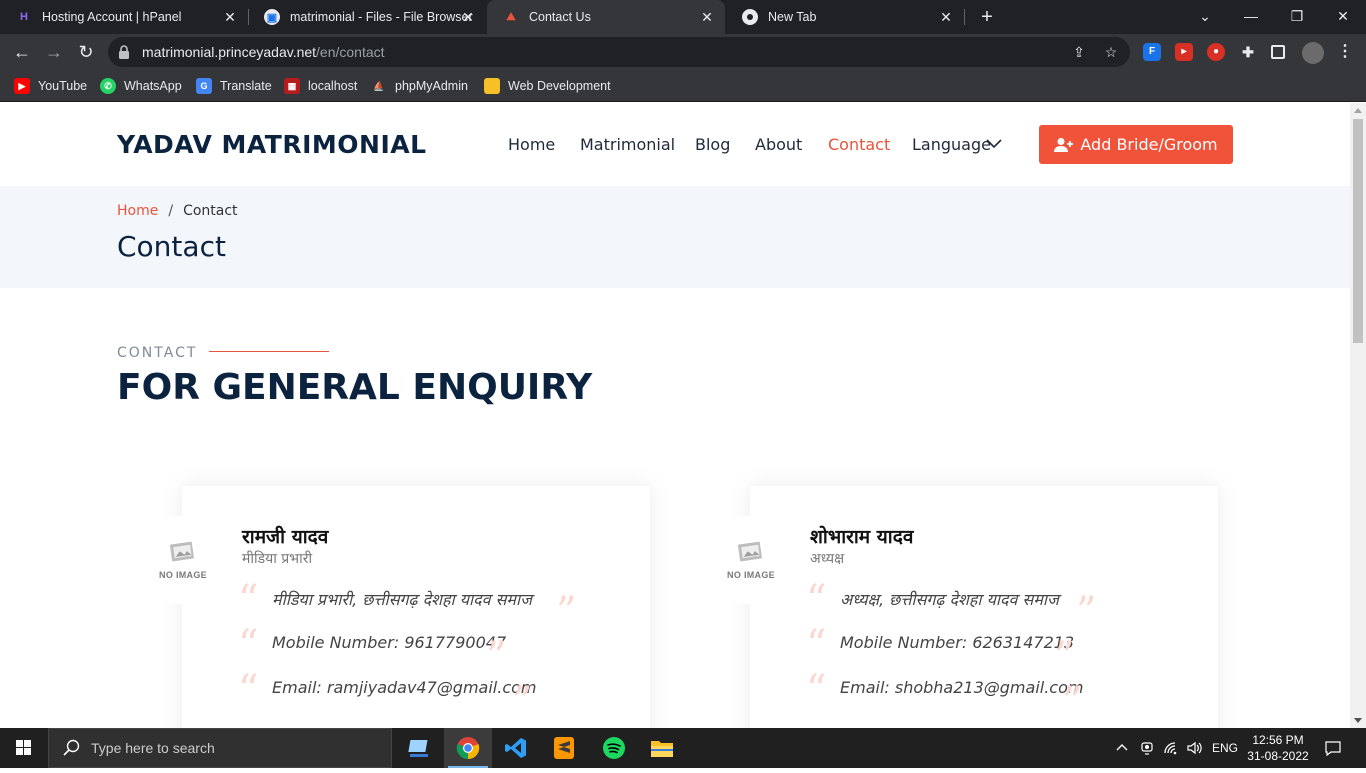 This screenshot has height=773, width=1366. What do you see at coordinates (859, 144) in the screenshot?
I see `nav-contact: Contact` at bounding box center [859, 144].